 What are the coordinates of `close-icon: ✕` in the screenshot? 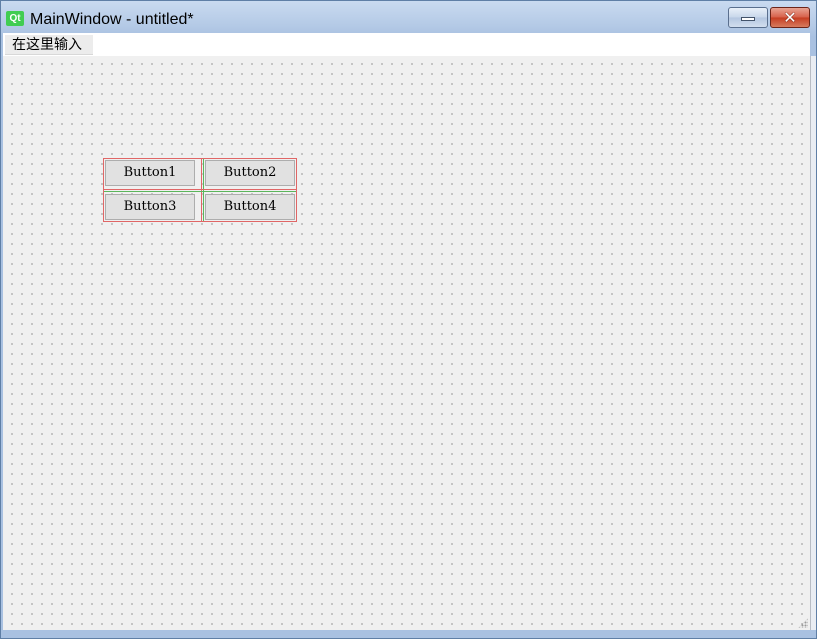 It's located at (790, 17).